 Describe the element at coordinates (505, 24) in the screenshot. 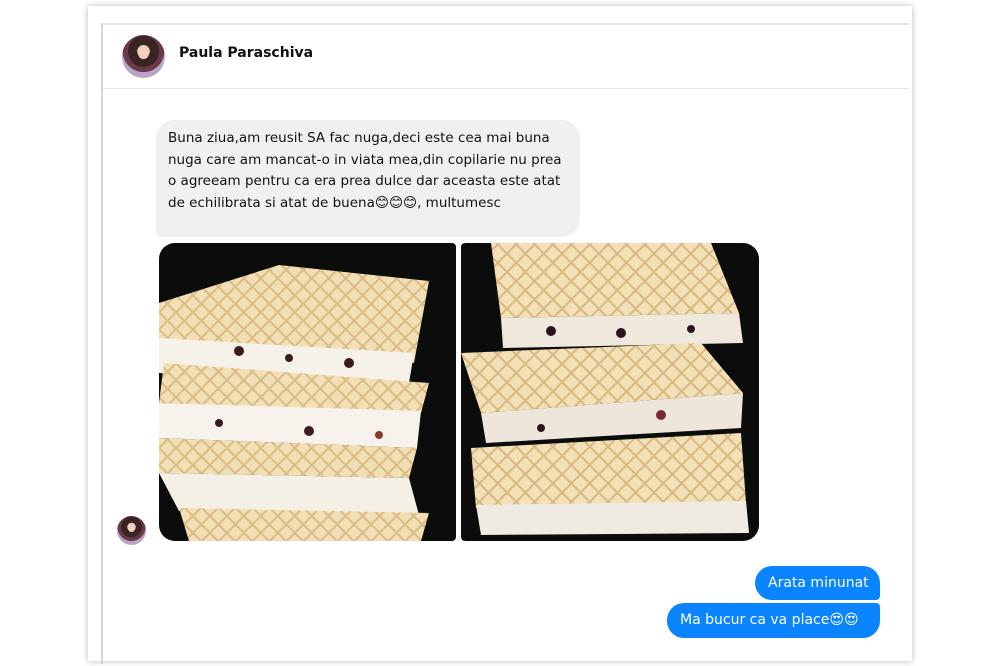

I see `panel-top-border` at that location.